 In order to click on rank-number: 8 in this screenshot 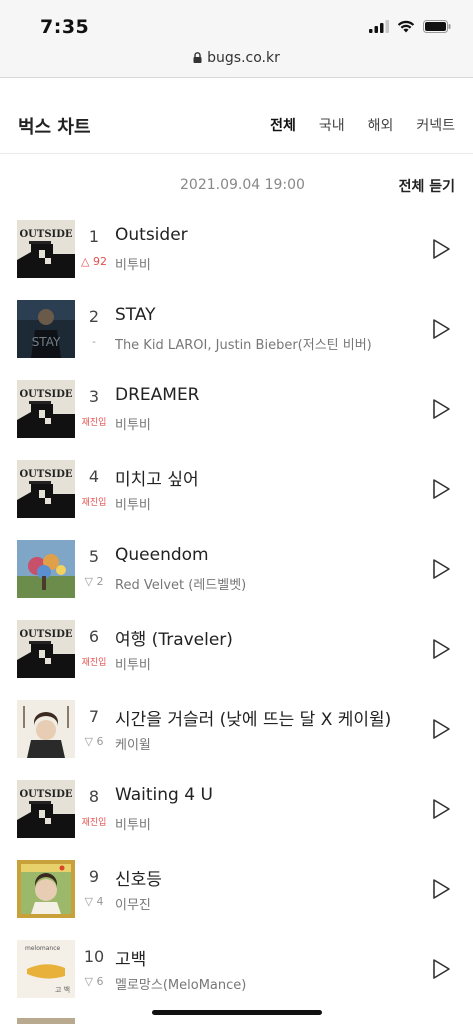, I will do `click(94, 796)`.